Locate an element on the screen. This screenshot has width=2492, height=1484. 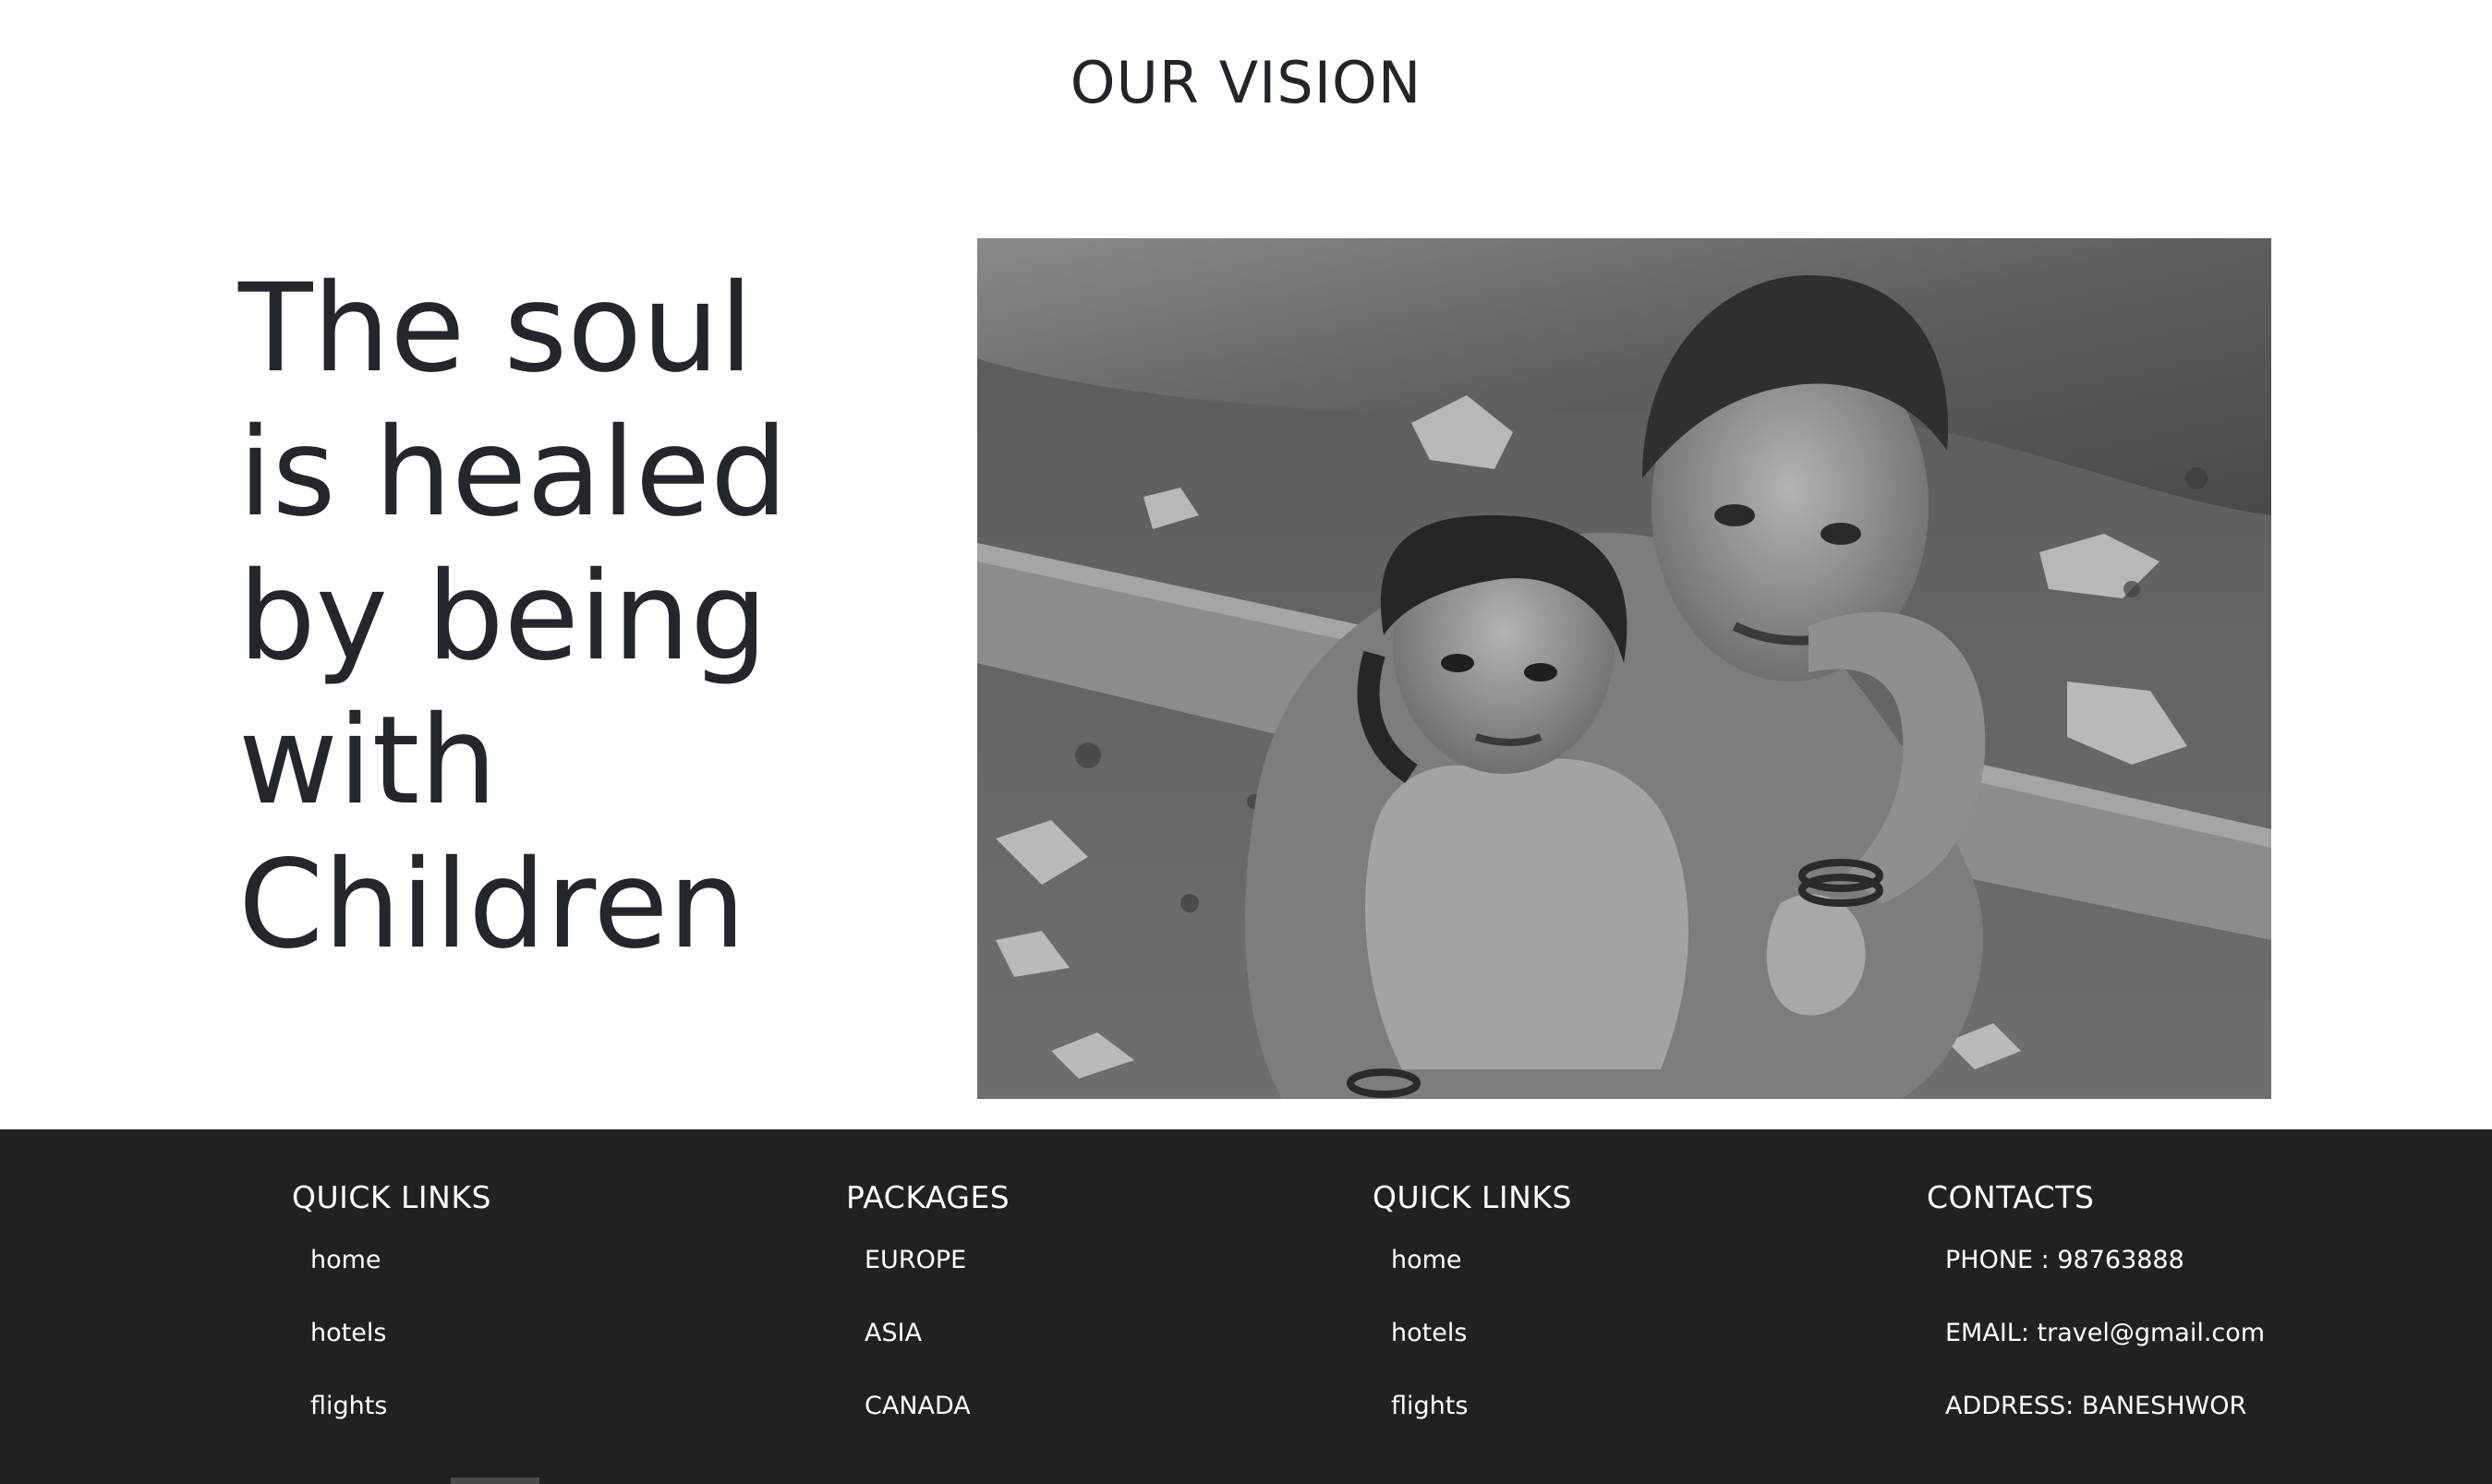
contact-address: ADDRESS: BANESHWOR is located at coordinates (2096, 1406).